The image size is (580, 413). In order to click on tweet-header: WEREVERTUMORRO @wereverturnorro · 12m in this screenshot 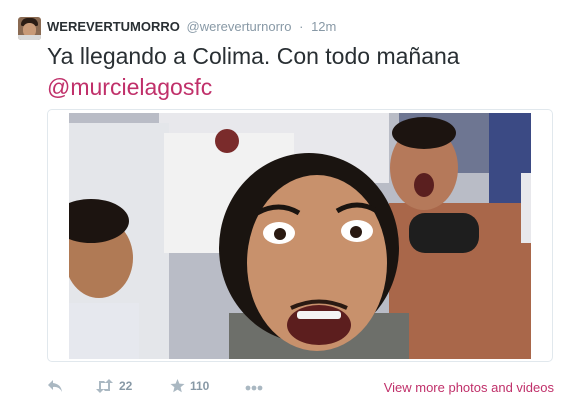, I will do `click(191, 27)`.